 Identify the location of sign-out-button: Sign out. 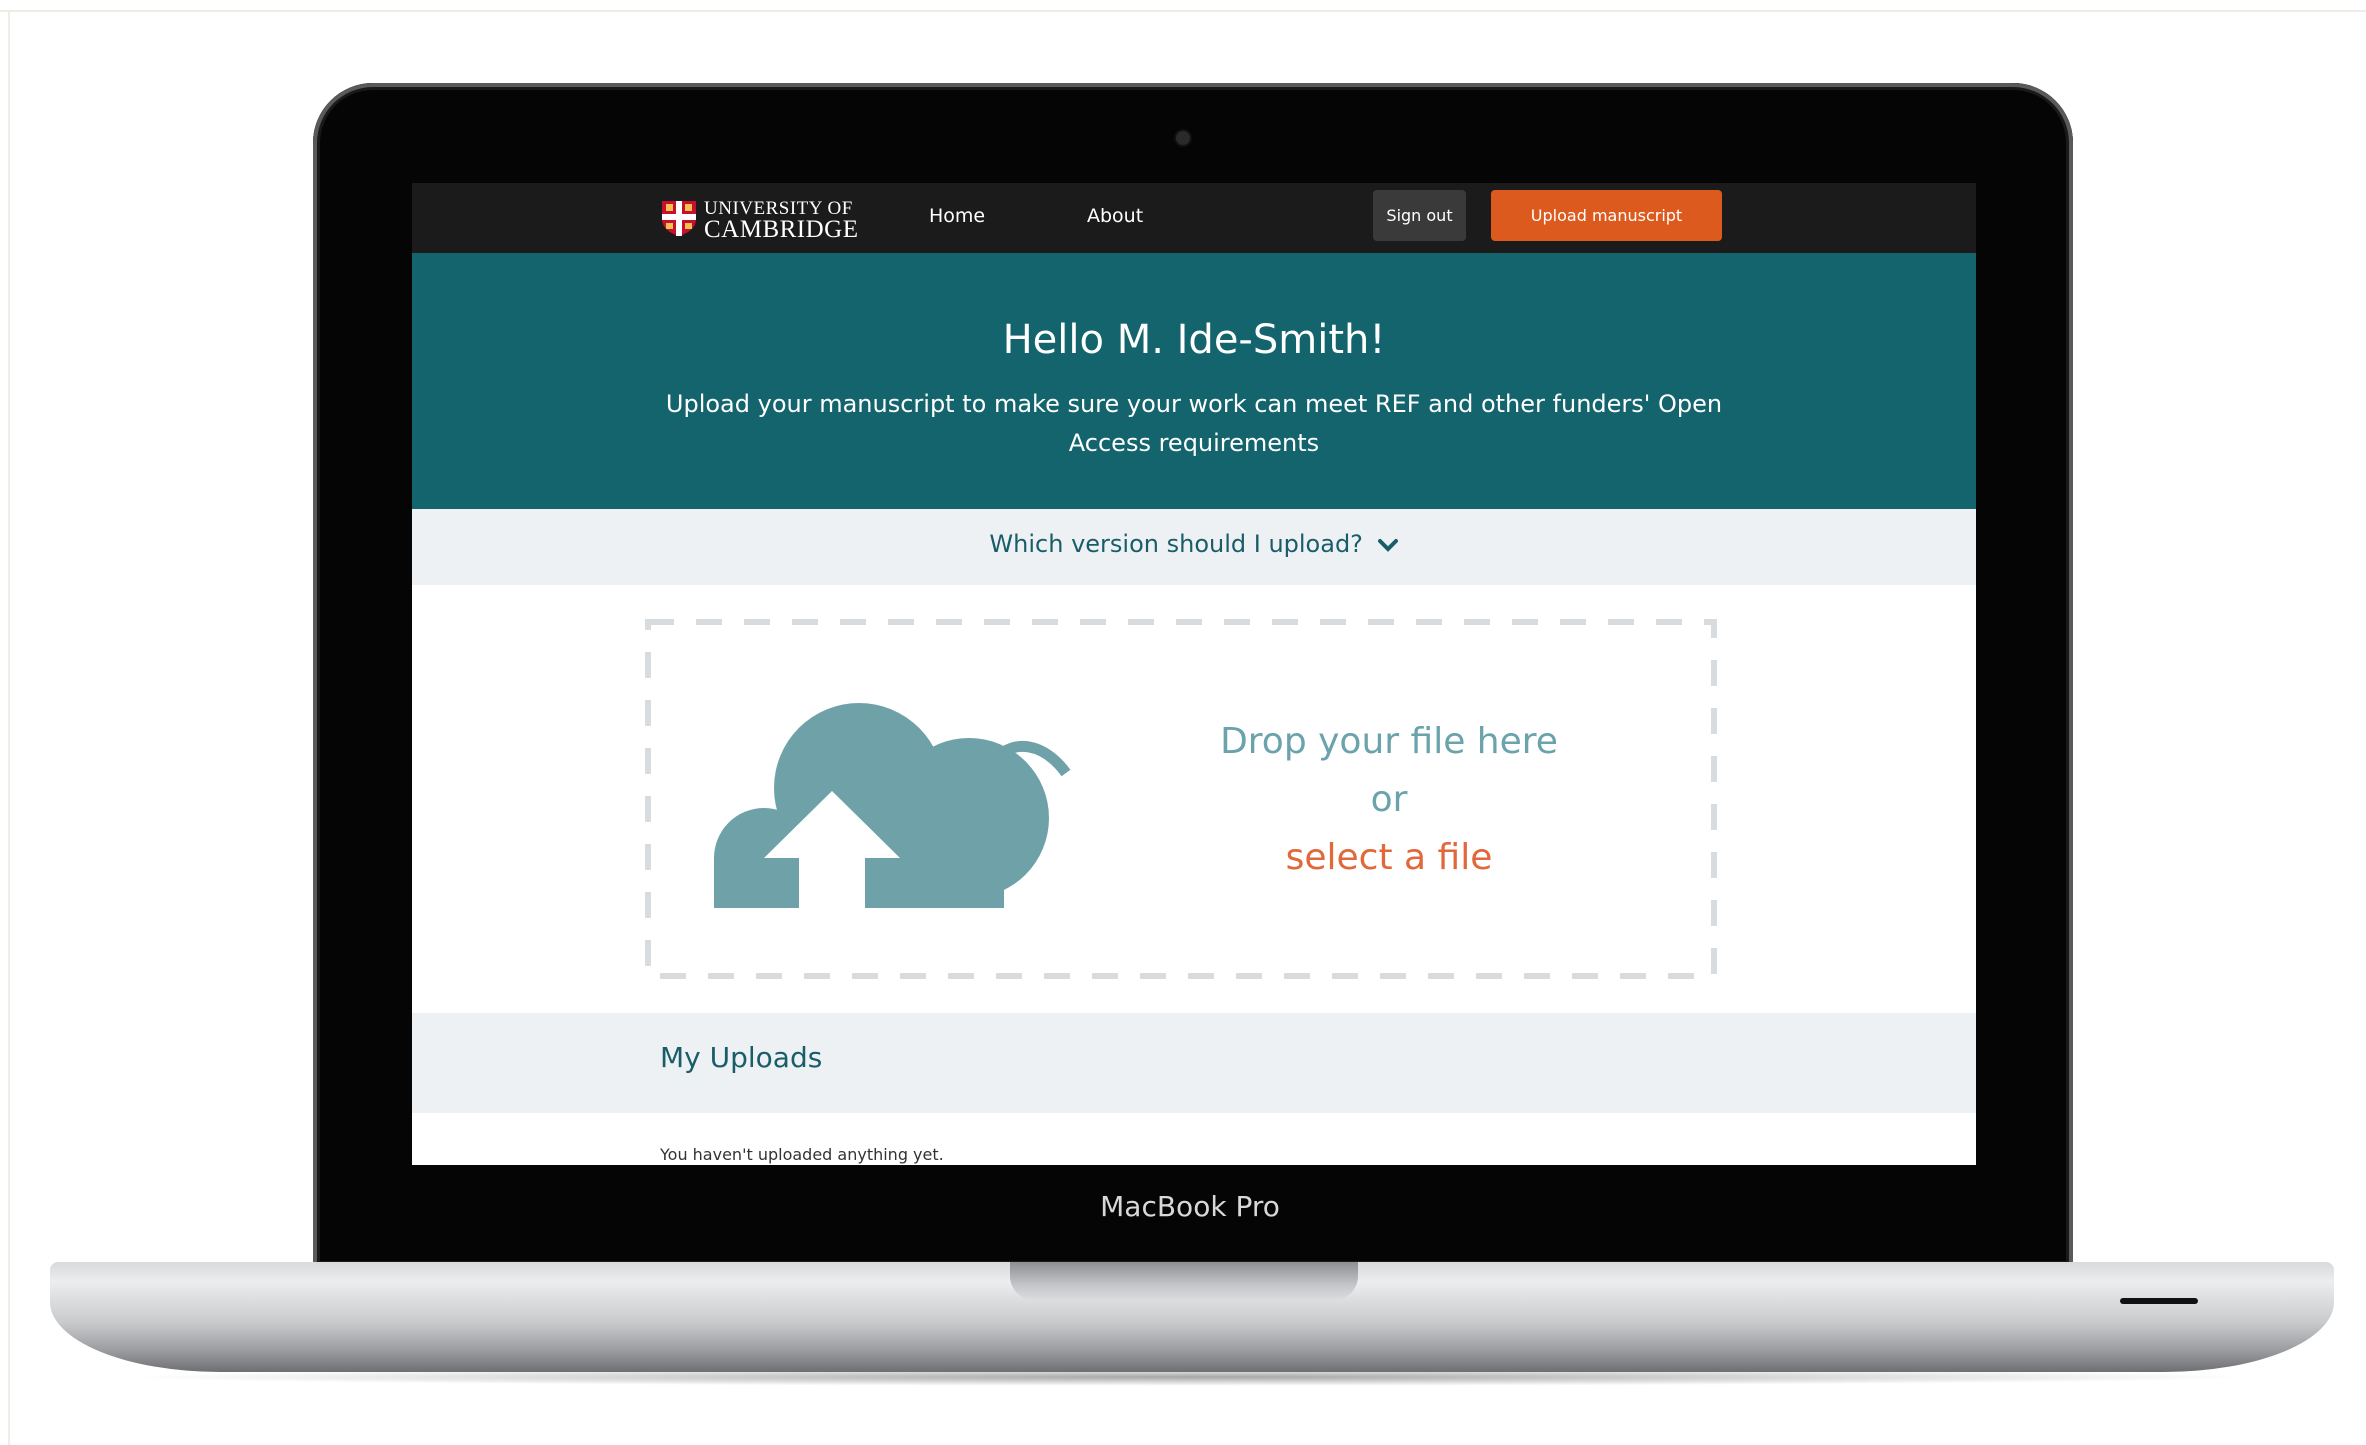
(1419, 215).